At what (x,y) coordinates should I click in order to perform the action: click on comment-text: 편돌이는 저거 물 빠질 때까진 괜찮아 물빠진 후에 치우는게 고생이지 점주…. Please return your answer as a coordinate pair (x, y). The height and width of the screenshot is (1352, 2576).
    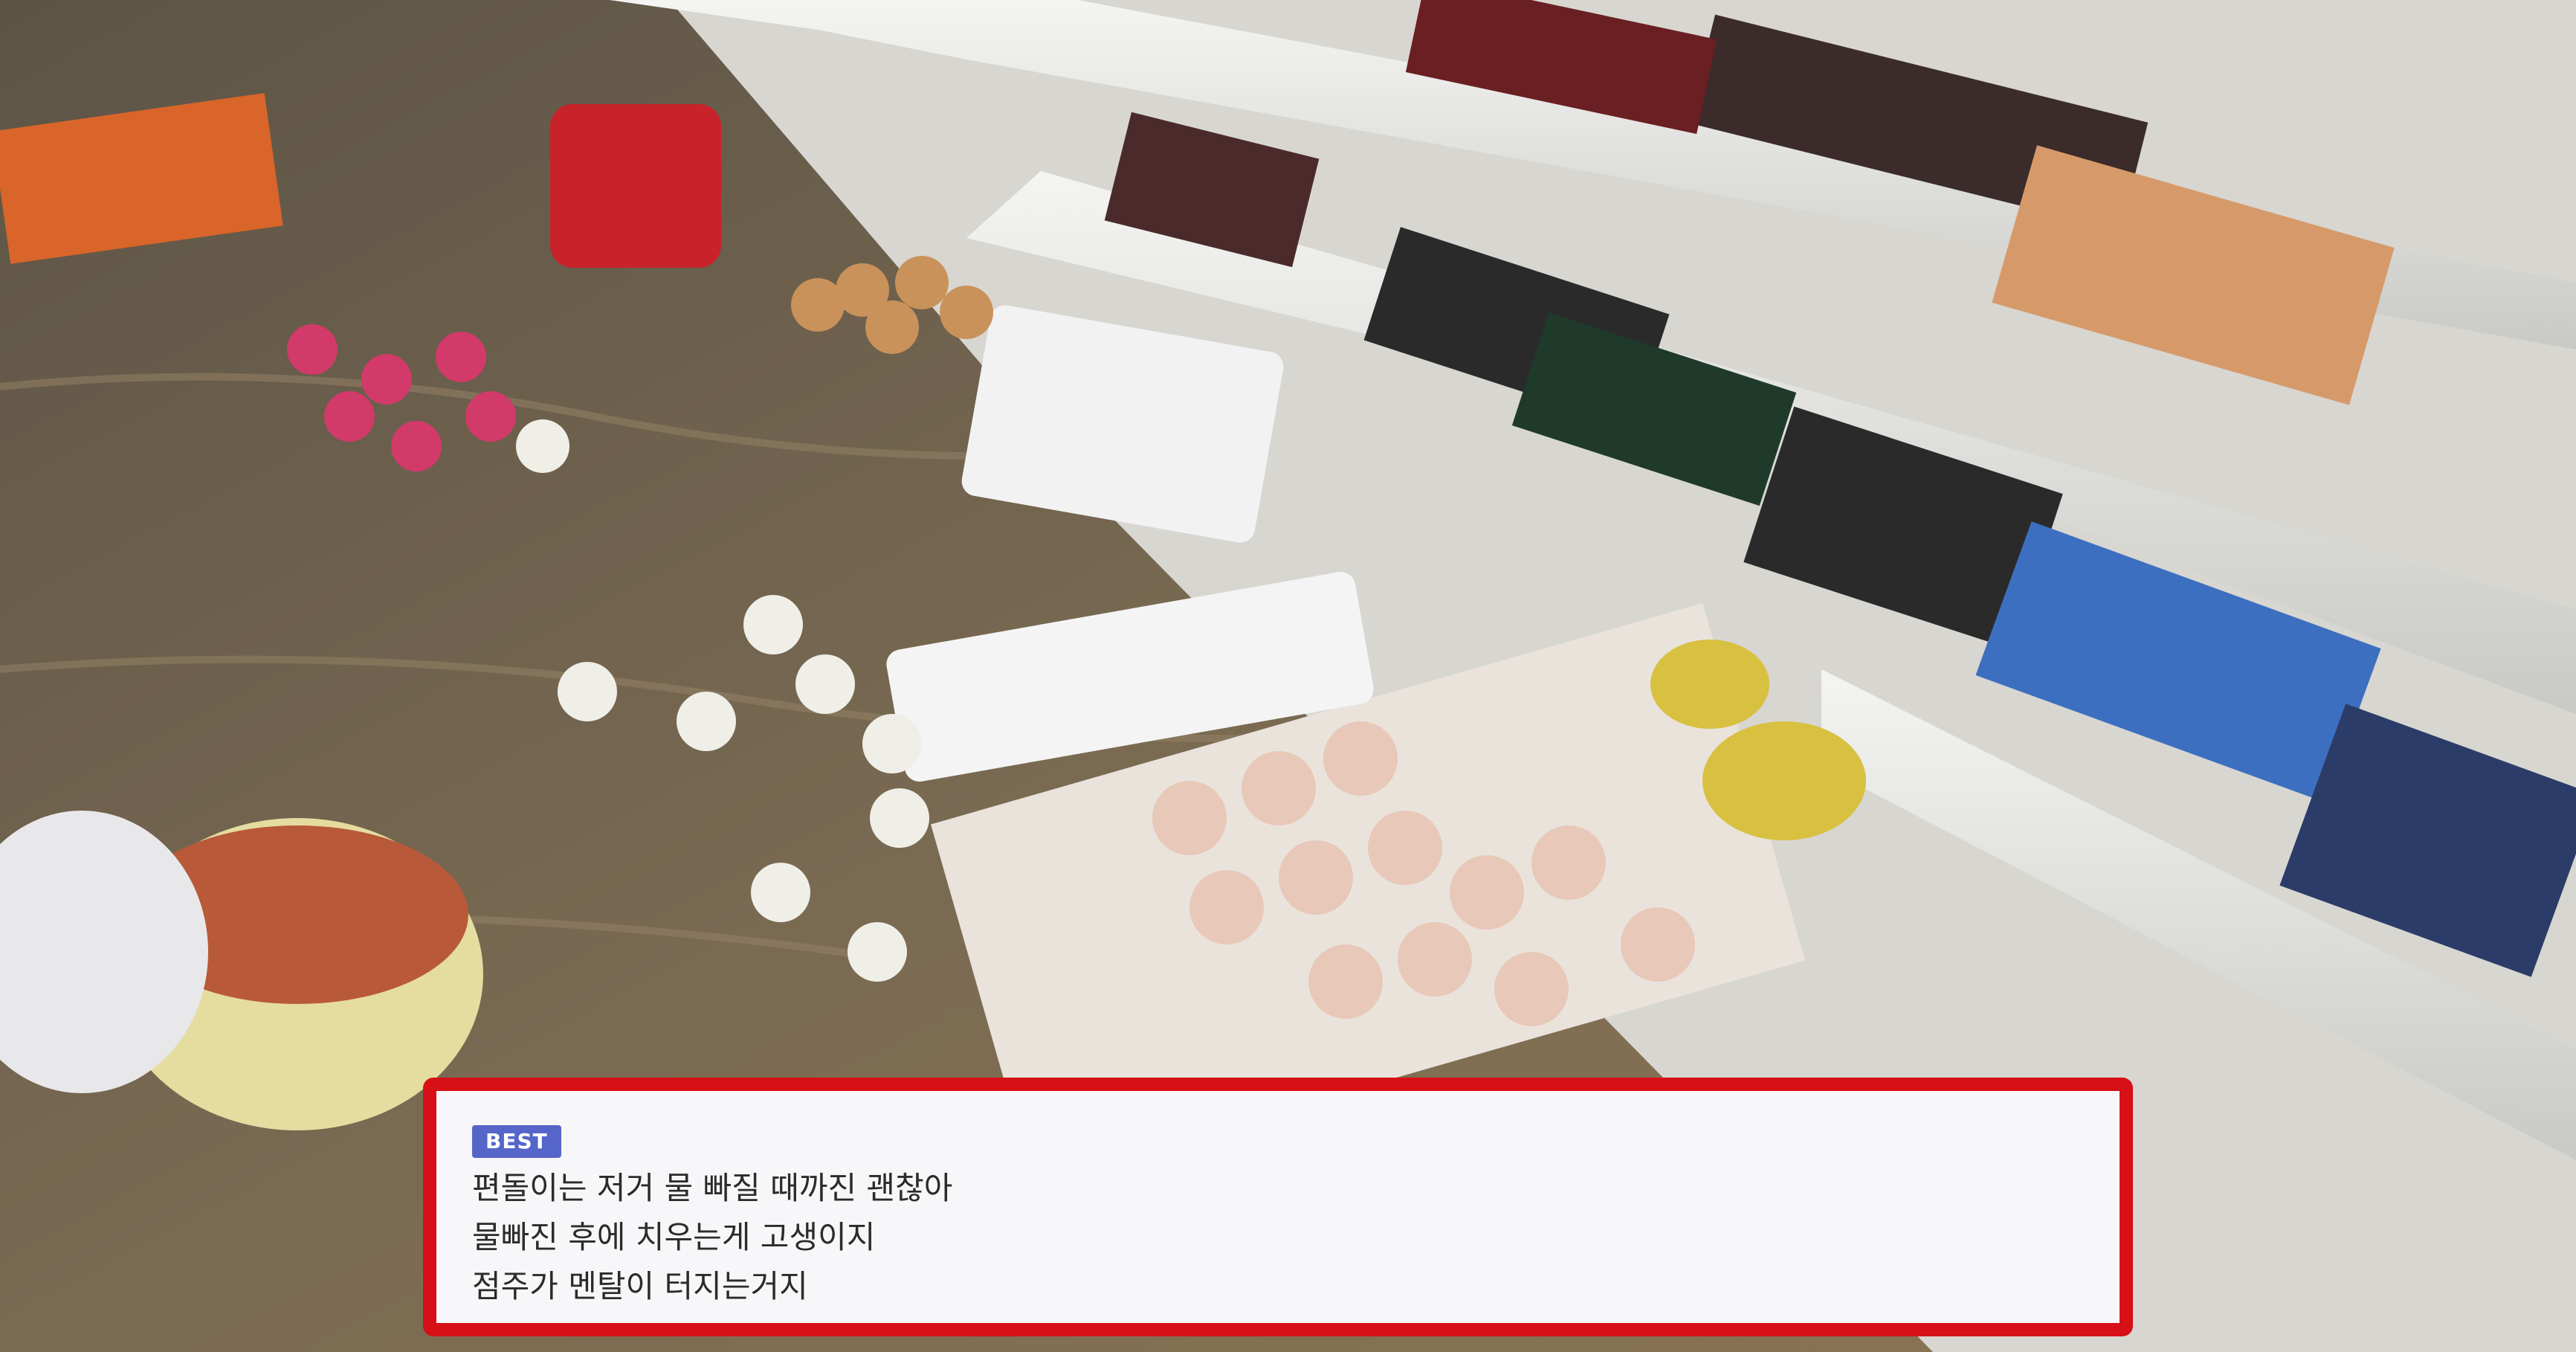
    Looking at the image, I should click on (1278, 1237).